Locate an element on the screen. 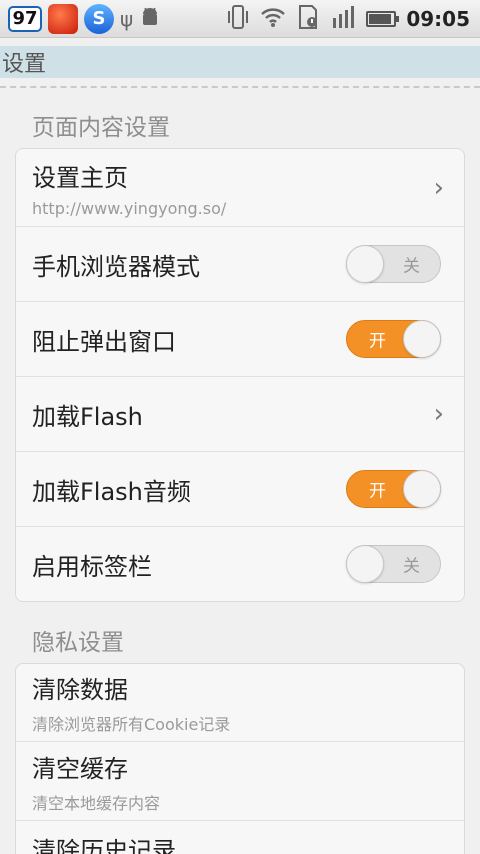 The height and width of the screenshot is (854, 480). section-title-page-content: 页面内容设置 is located at coordinates (101, 128).